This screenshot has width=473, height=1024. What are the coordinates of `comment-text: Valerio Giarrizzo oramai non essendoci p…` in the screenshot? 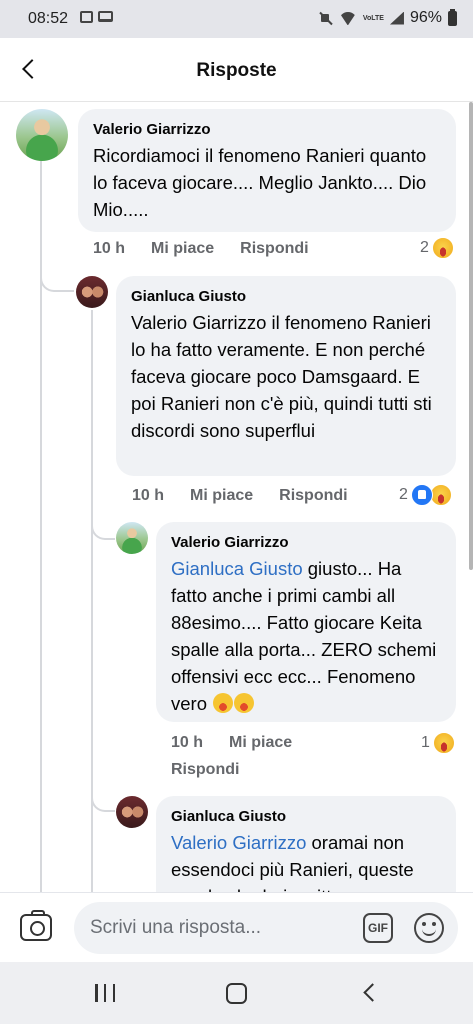 It's located at (292, 862).